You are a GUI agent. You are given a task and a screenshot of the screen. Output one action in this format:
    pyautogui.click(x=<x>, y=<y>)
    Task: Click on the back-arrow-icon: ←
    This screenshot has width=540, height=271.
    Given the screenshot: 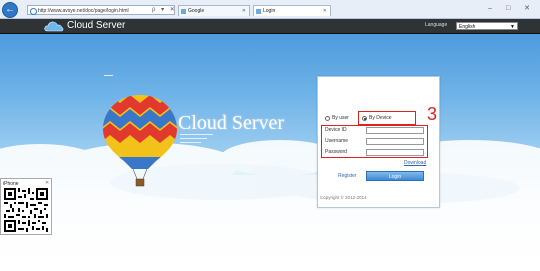 What is the action you would take?
    pyautogui.click(x=10, y=10)
    